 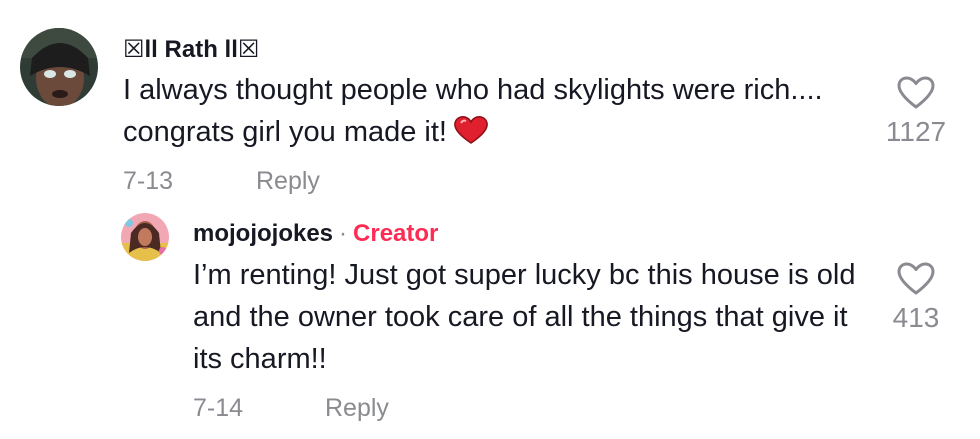 I want to click on reply-date: 7-14, so click(x=218, y=408).